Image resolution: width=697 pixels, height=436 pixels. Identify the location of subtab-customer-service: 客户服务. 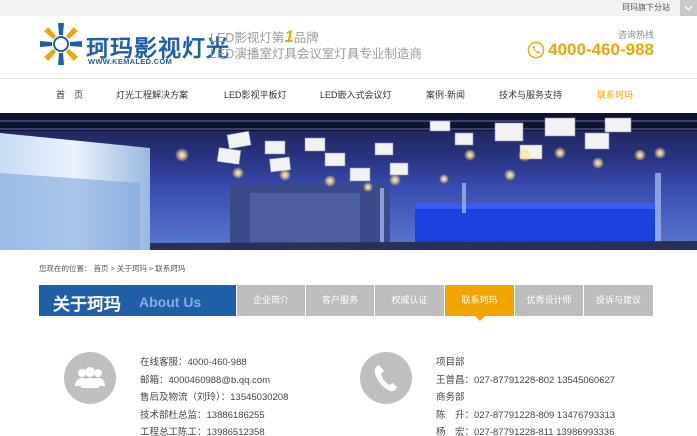
(340, 300).